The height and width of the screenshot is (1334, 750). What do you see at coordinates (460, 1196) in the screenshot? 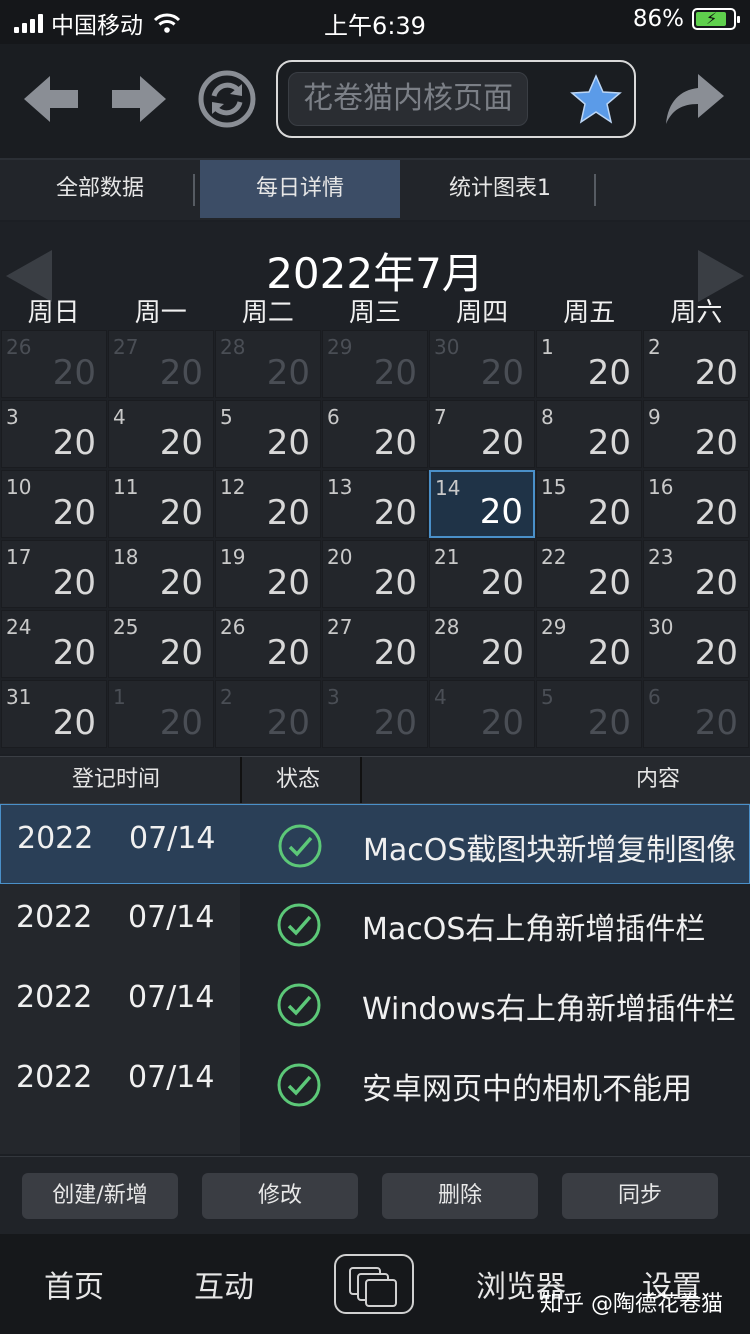
I see `delete-button: 删除` at bounding box center [460, 1196].